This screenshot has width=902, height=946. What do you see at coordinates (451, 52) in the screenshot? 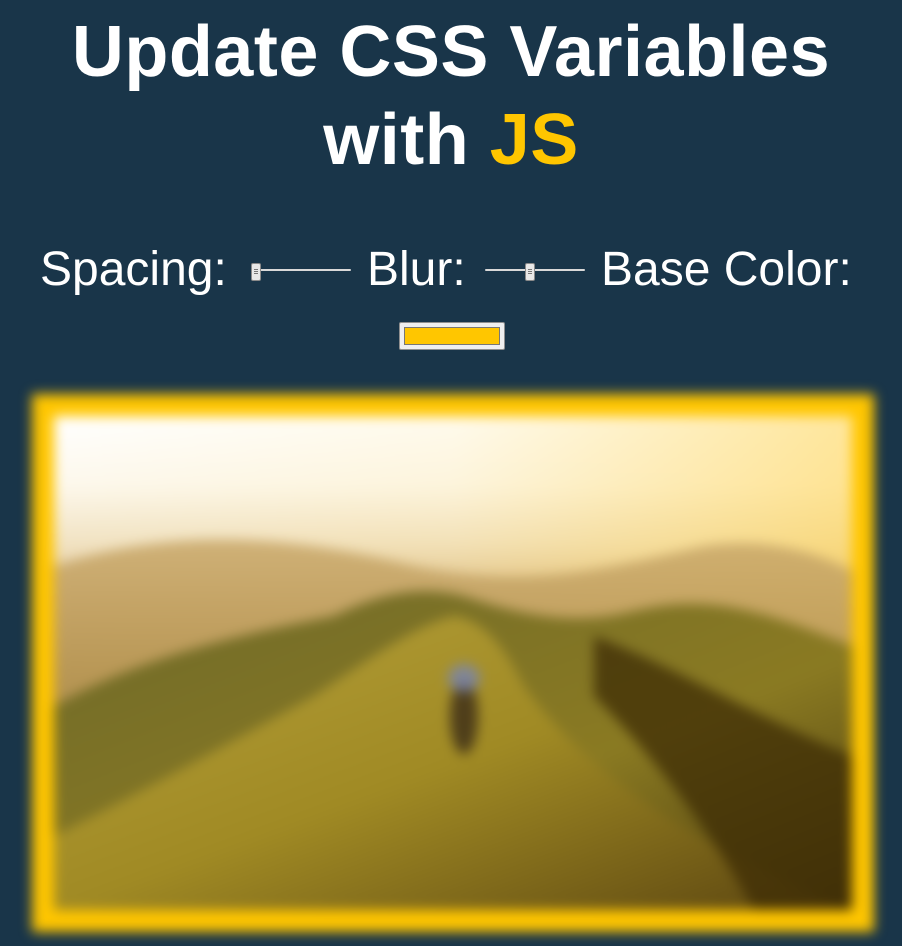
I see `page-title-main: Update CSS Variables` at bounding box center [451, 52].